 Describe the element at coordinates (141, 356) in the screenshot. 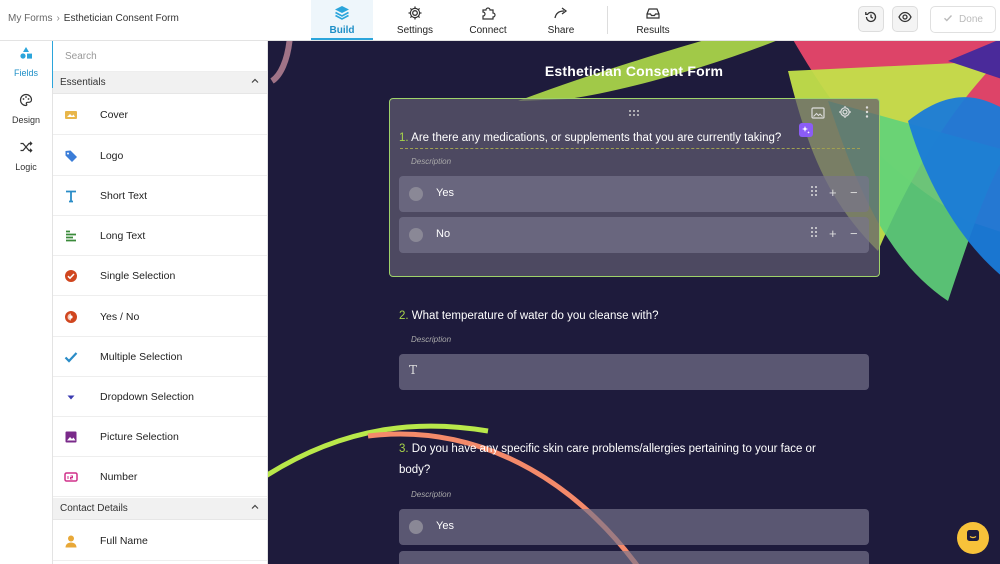

I see `field-label: Multiple Selection` at that location.